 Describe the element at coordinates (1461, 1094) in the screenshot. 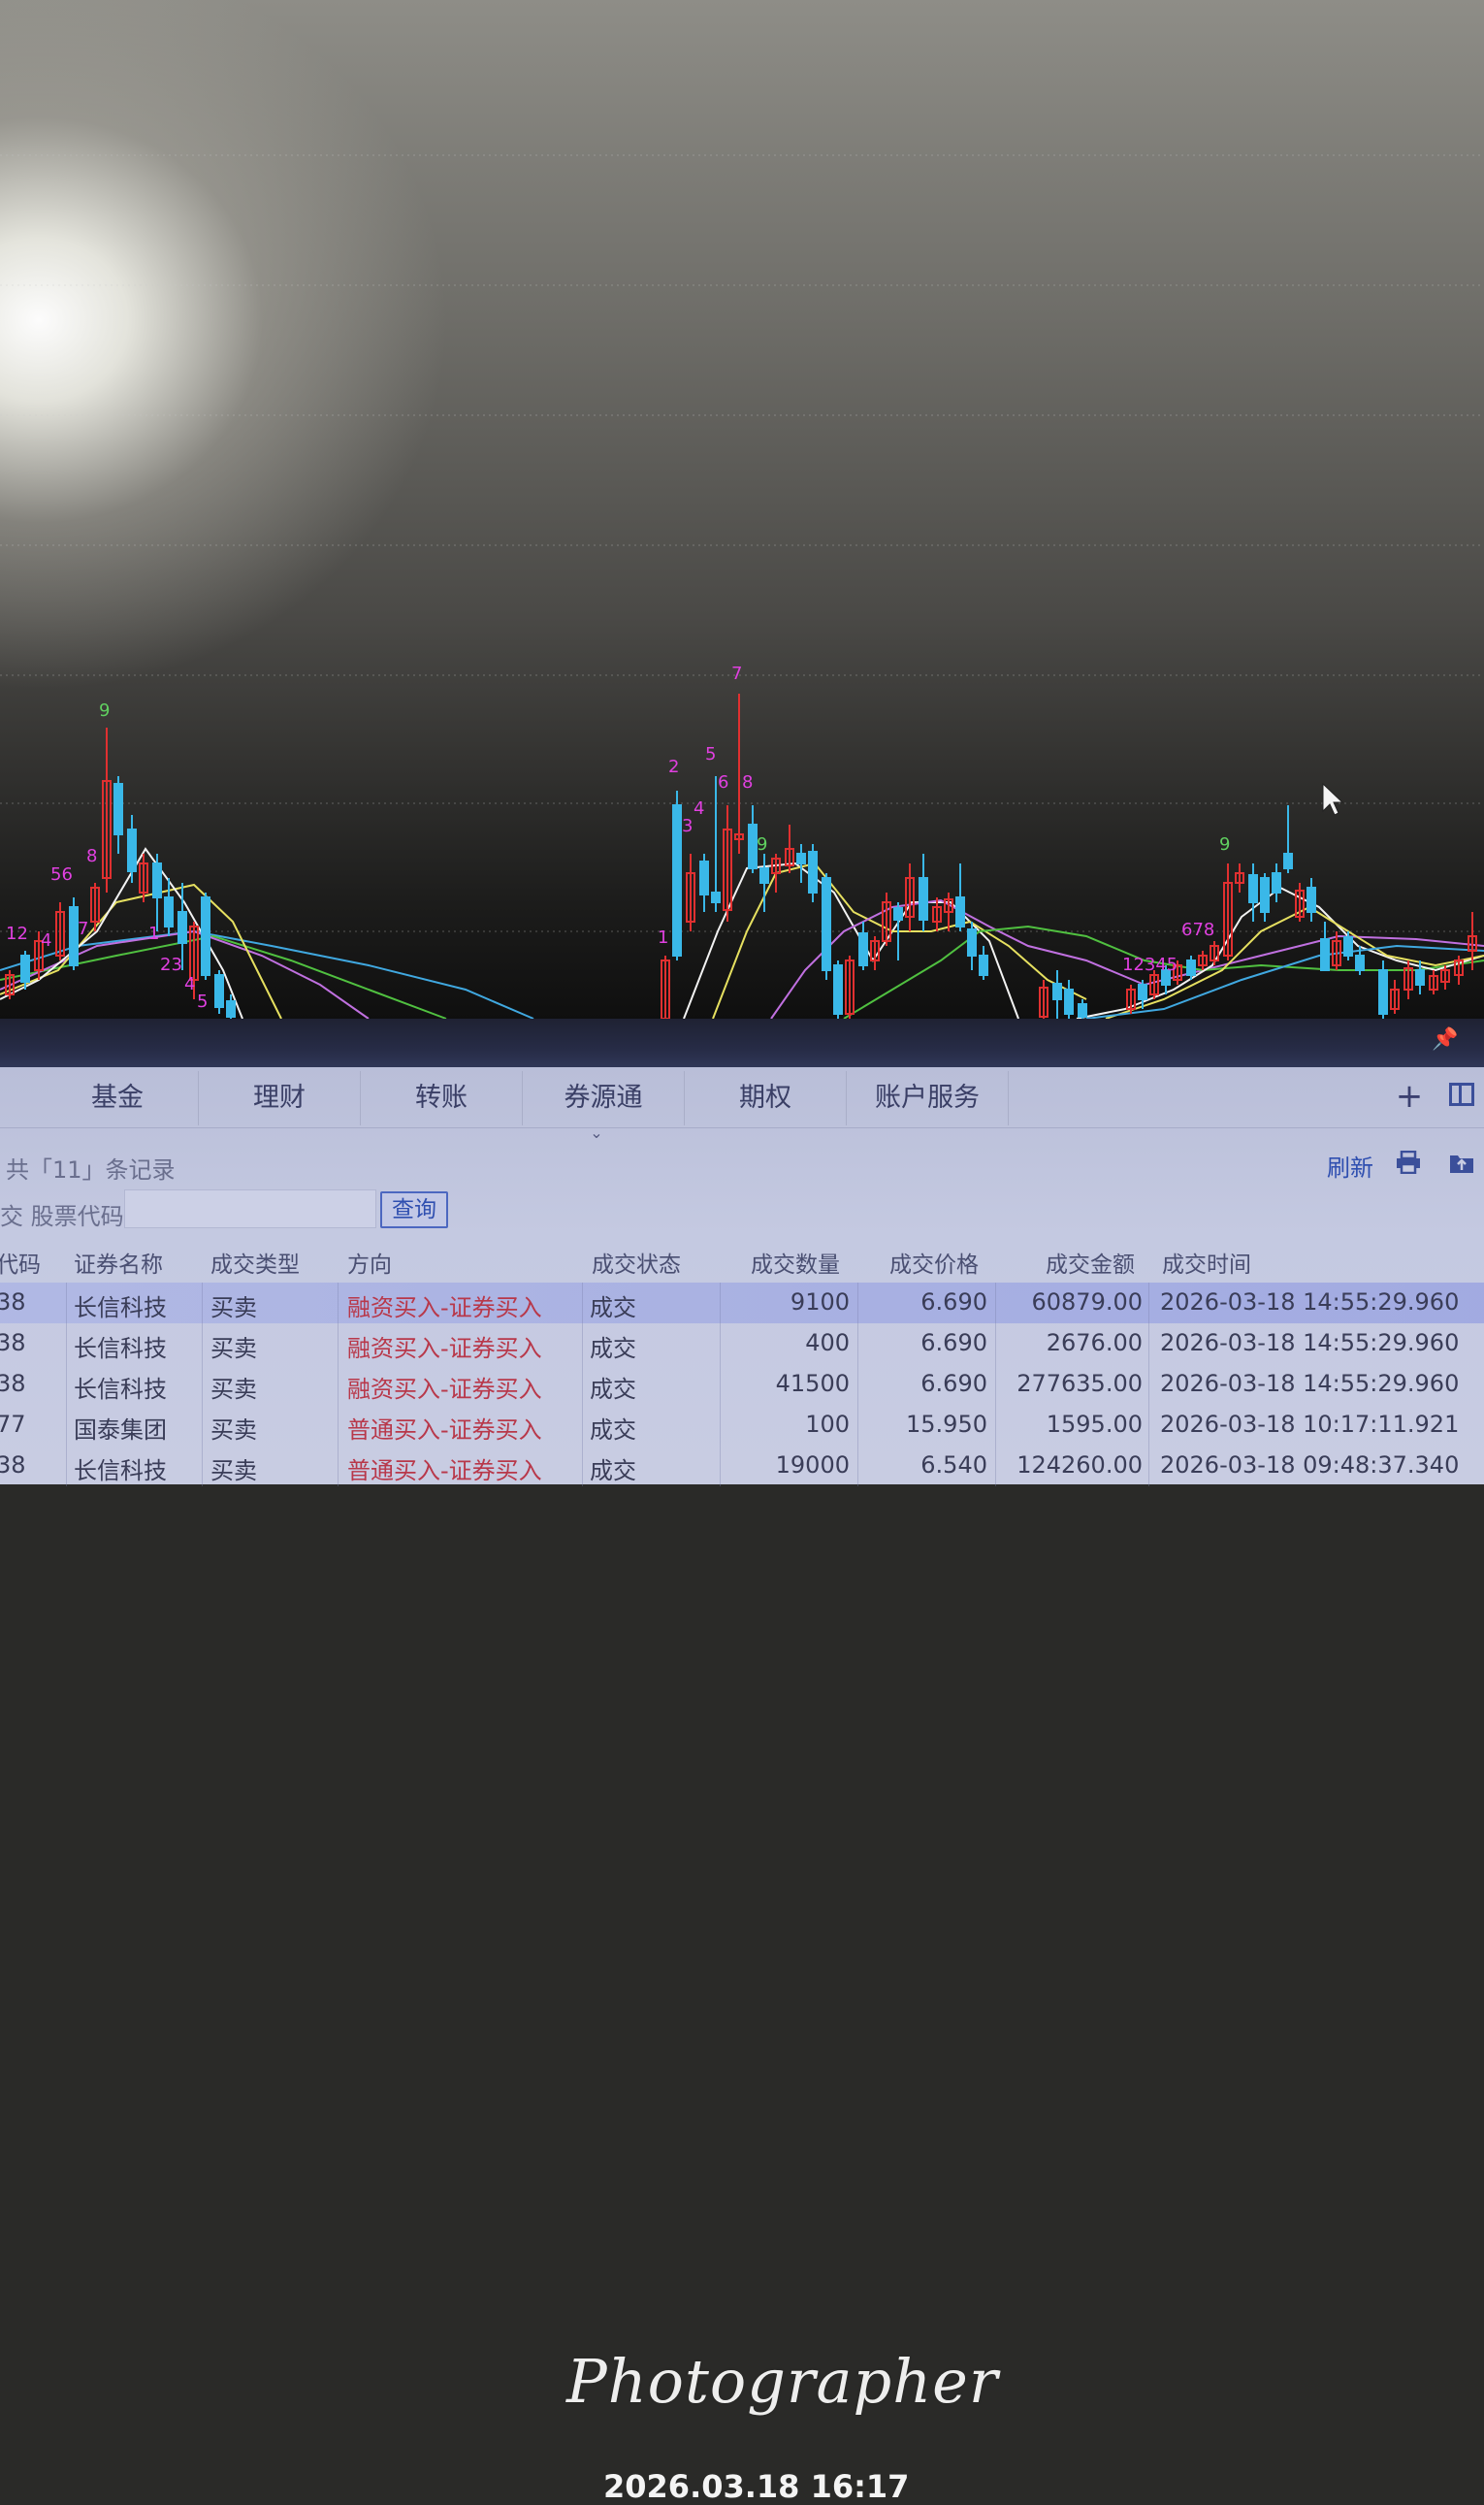

I see `layout-icon` at that location.